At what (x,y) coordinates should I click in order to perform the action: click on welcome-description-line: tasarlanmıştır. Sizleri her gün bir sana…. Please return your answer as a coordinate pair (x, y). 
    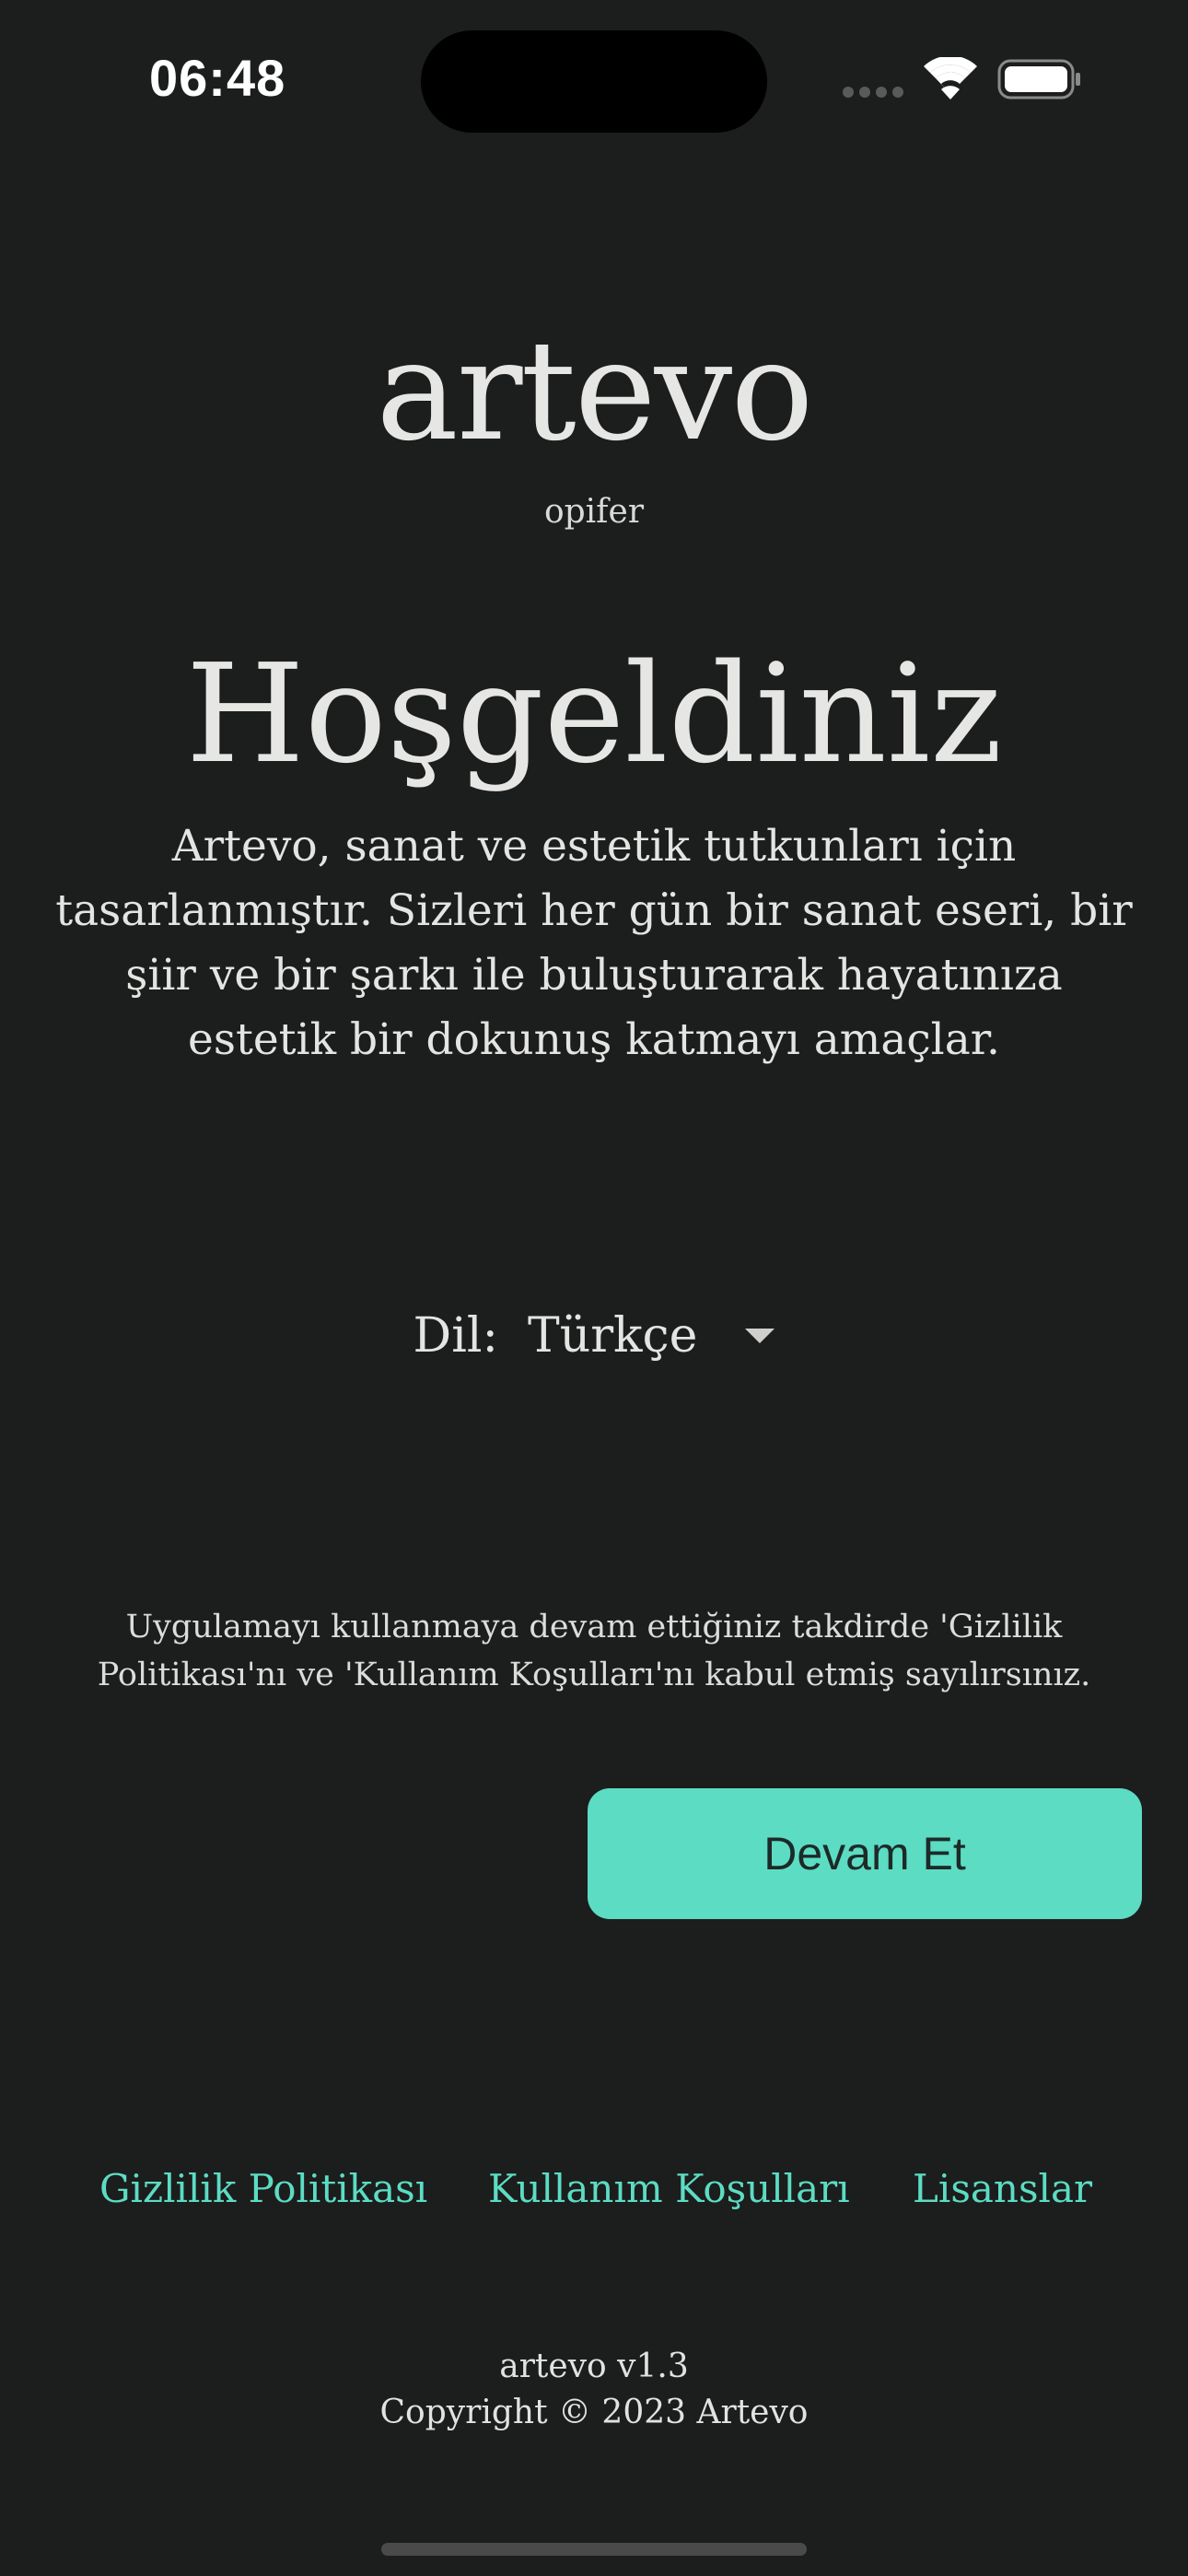
    Looking at the image, I should click on (594, 910).